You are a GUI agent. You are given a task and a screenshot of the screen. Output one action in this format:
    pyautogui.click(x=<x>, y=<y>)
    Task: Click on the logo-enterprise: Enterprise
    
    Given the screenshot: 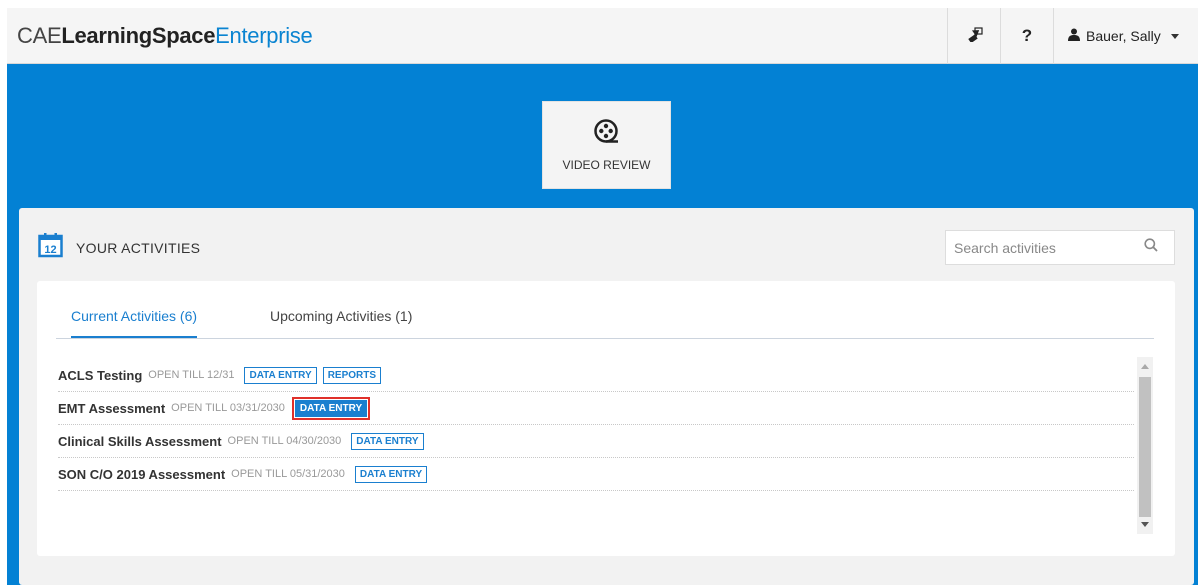 What is the action you would take?
    pyautogui.click(x=264, y=35)
    